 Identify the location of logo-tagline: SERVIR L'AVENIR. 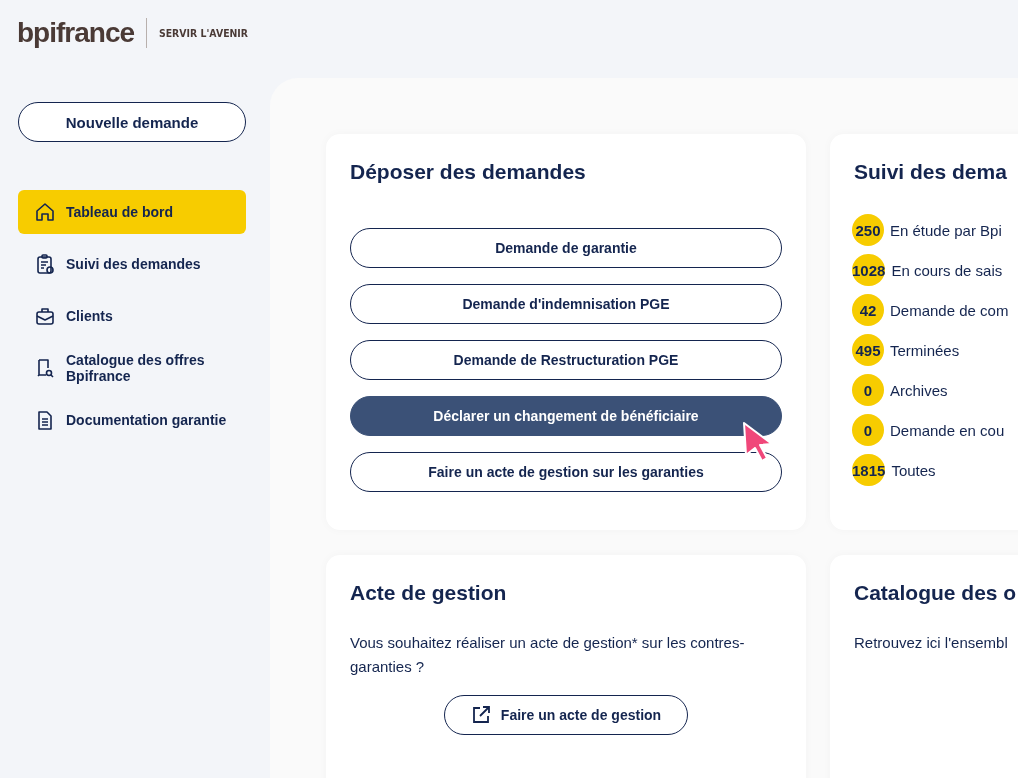
(204, 33).